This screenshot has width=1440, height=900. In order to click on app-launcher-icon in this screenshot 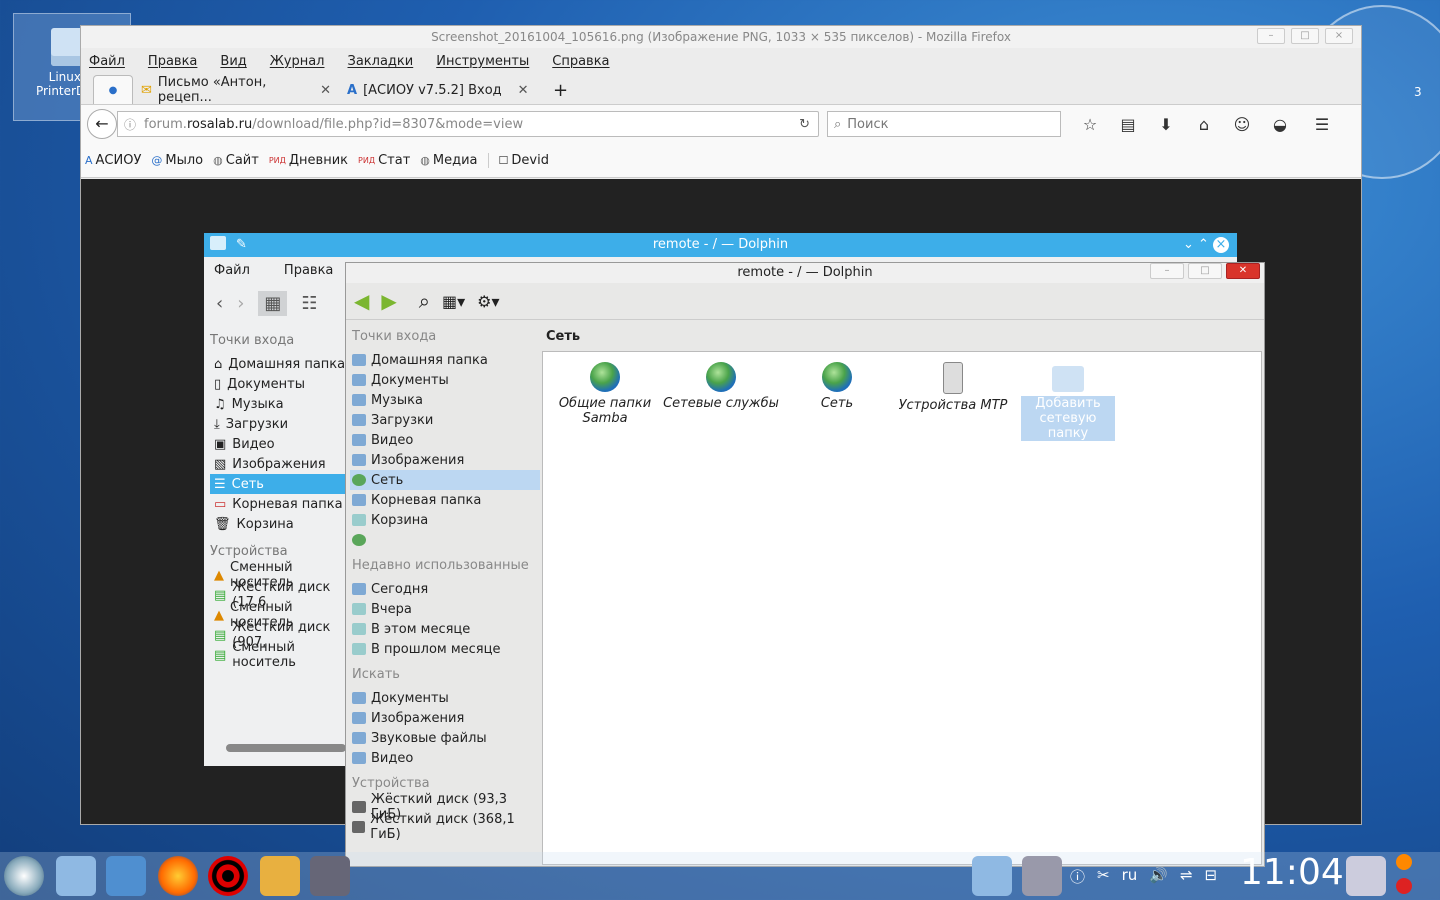, I will do `click(24, 876)`.